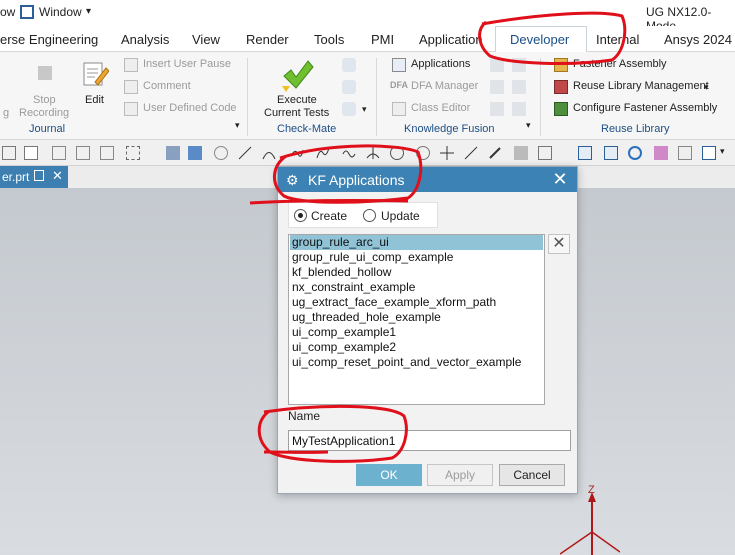 The height and width of the screenshot is (555, 735). Describe the element at coordinates (369, 215) in the screenshot. I see `update-radio` at that location.